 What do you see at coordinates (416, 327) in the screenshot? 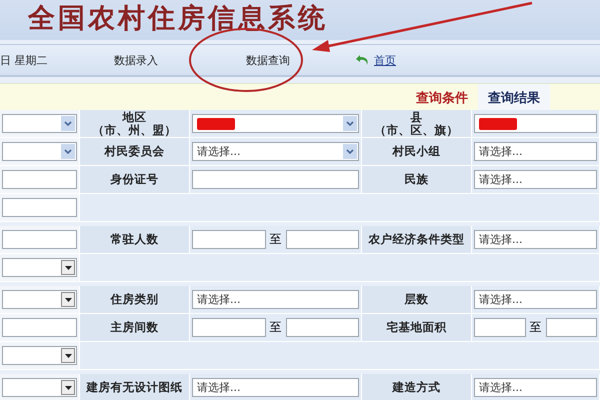
I see `field-label: 宅基地面积` at bounding box center [416, 327].